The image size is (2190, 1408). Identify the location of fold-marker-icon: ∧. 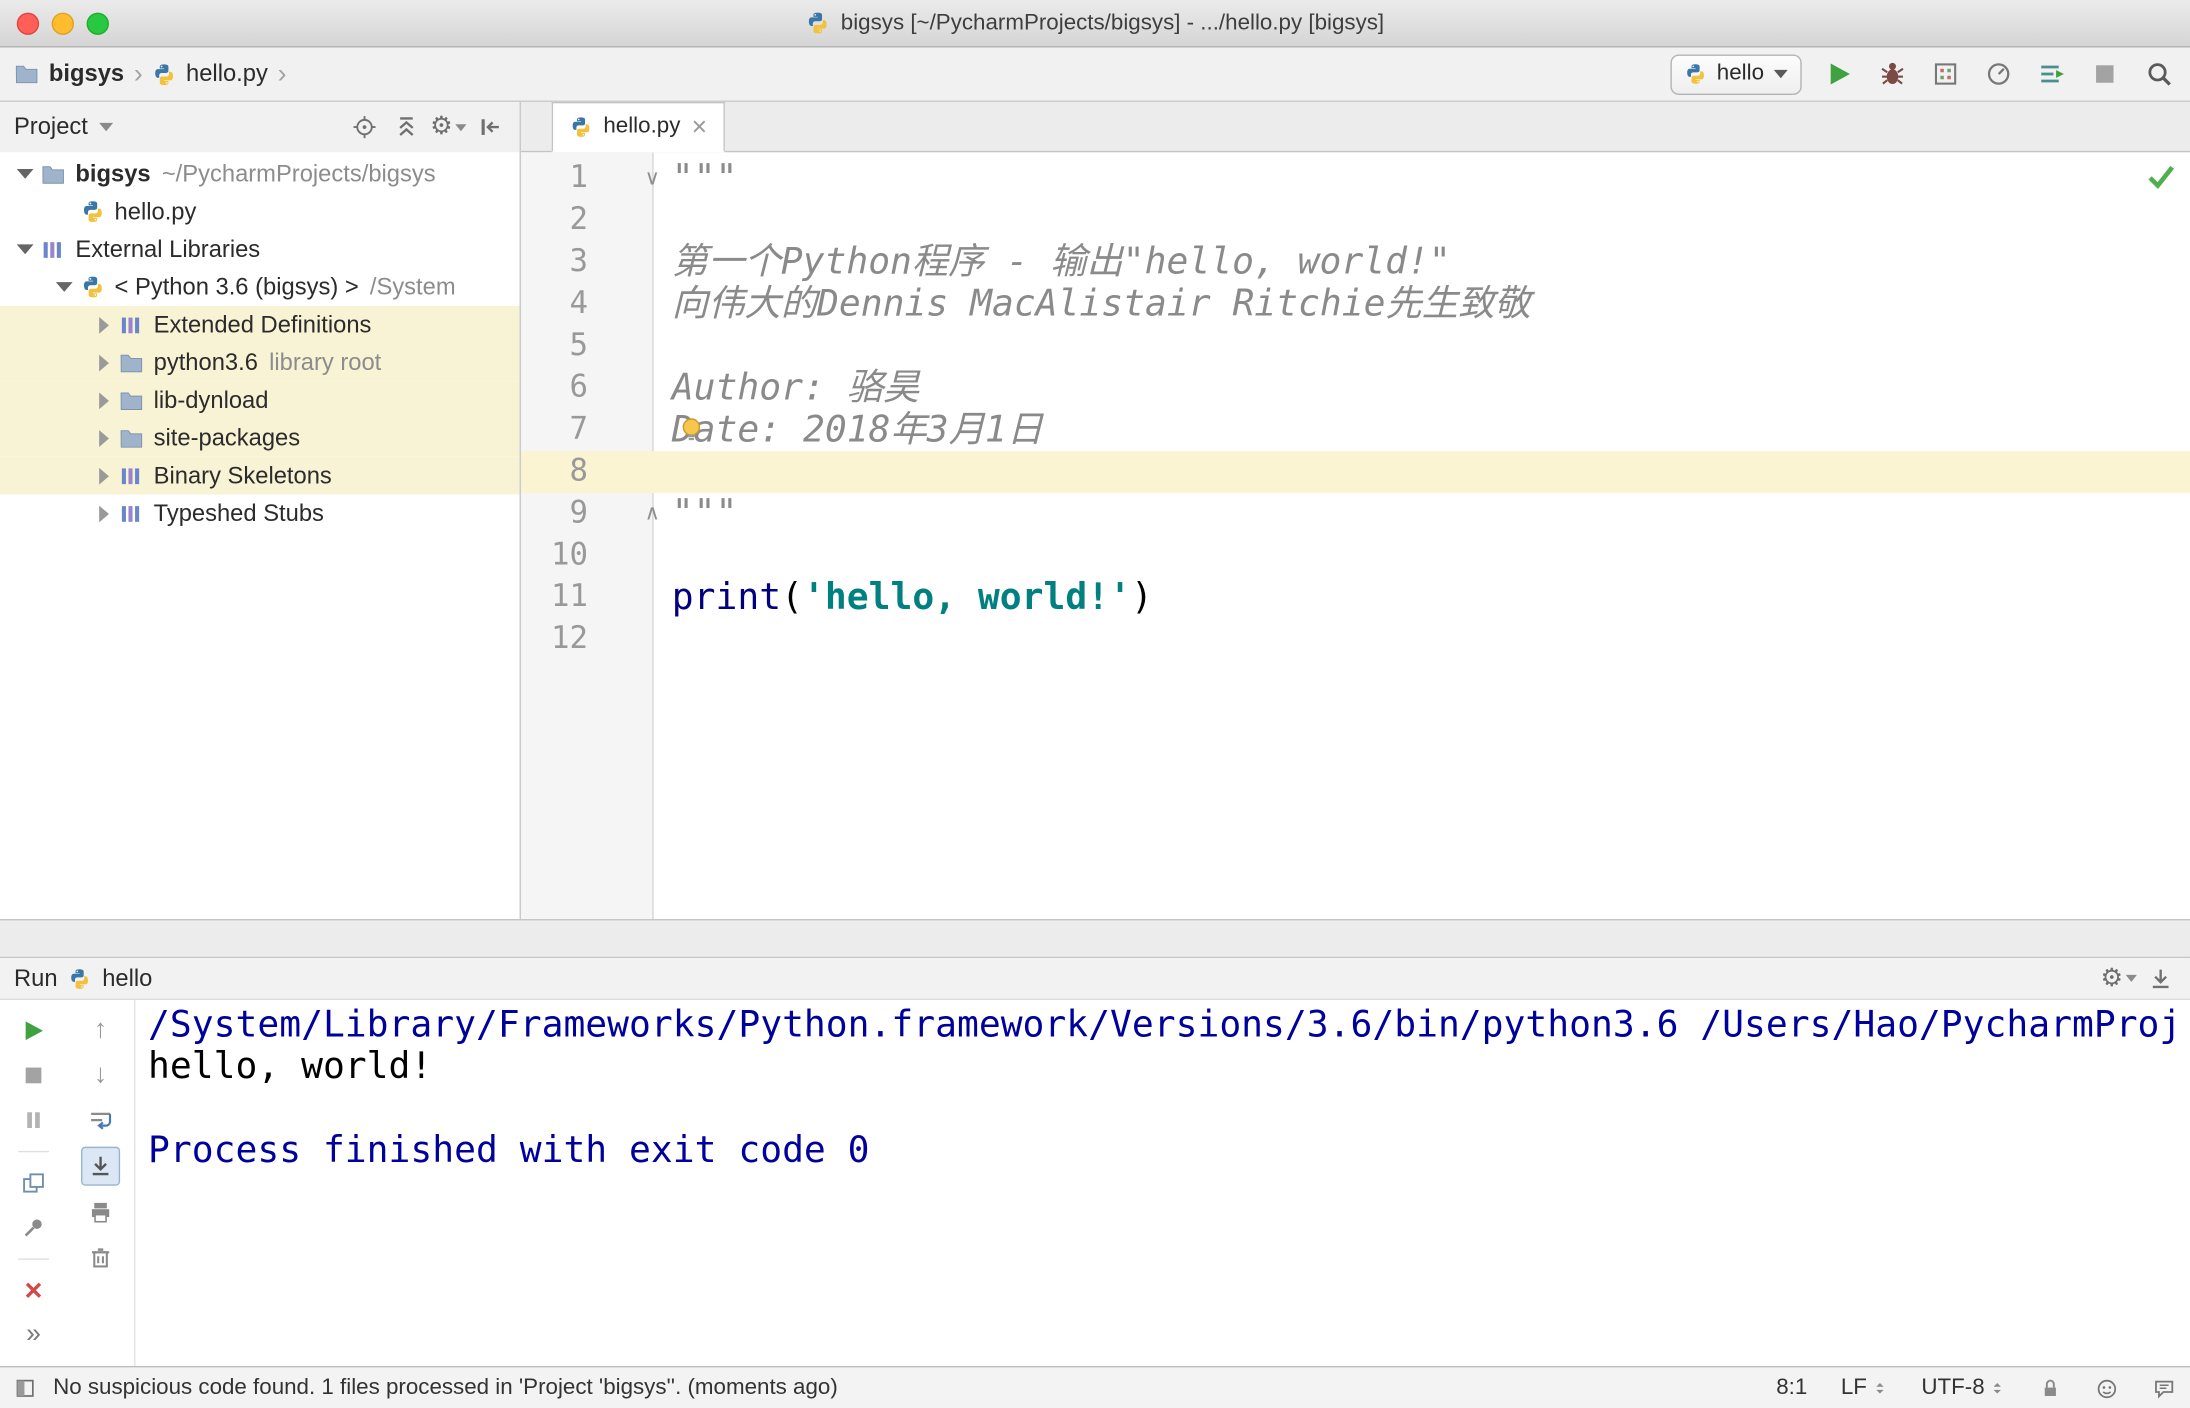
(652, 514).